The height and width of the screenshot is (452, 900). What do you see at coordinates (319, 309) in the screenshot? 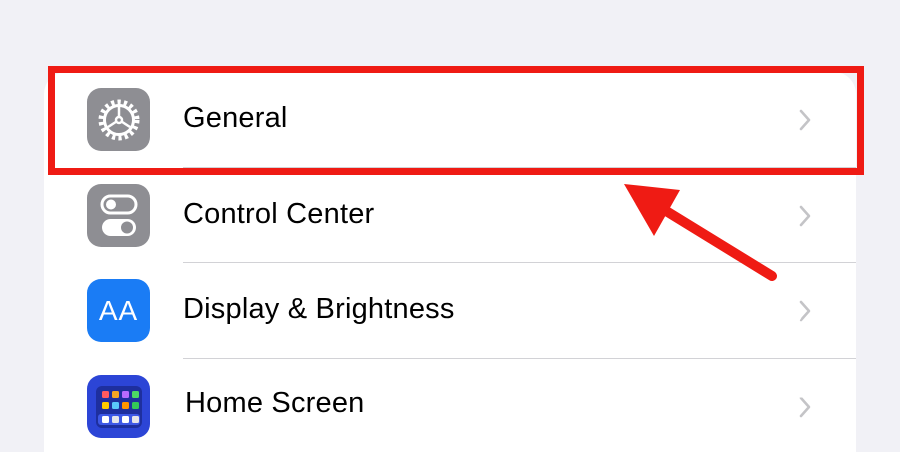
I see `row-label-display-brightness: Display & Brightness` at bounding box center [319, 309].